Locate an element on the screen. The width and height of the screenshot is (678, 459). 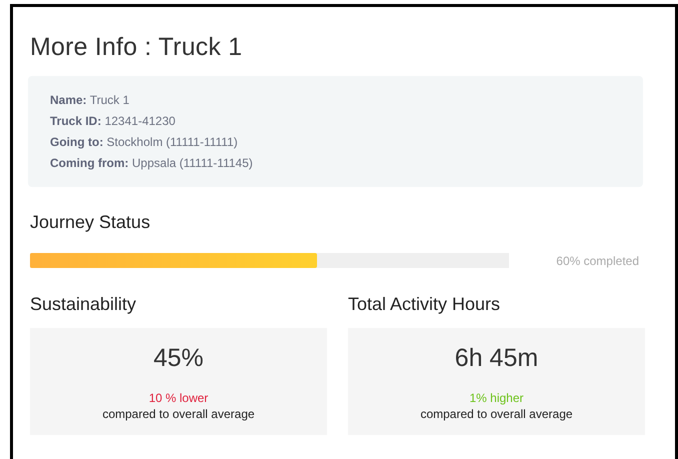
page-title: More Info : Truck 1 is located at coordinates (137, 47).